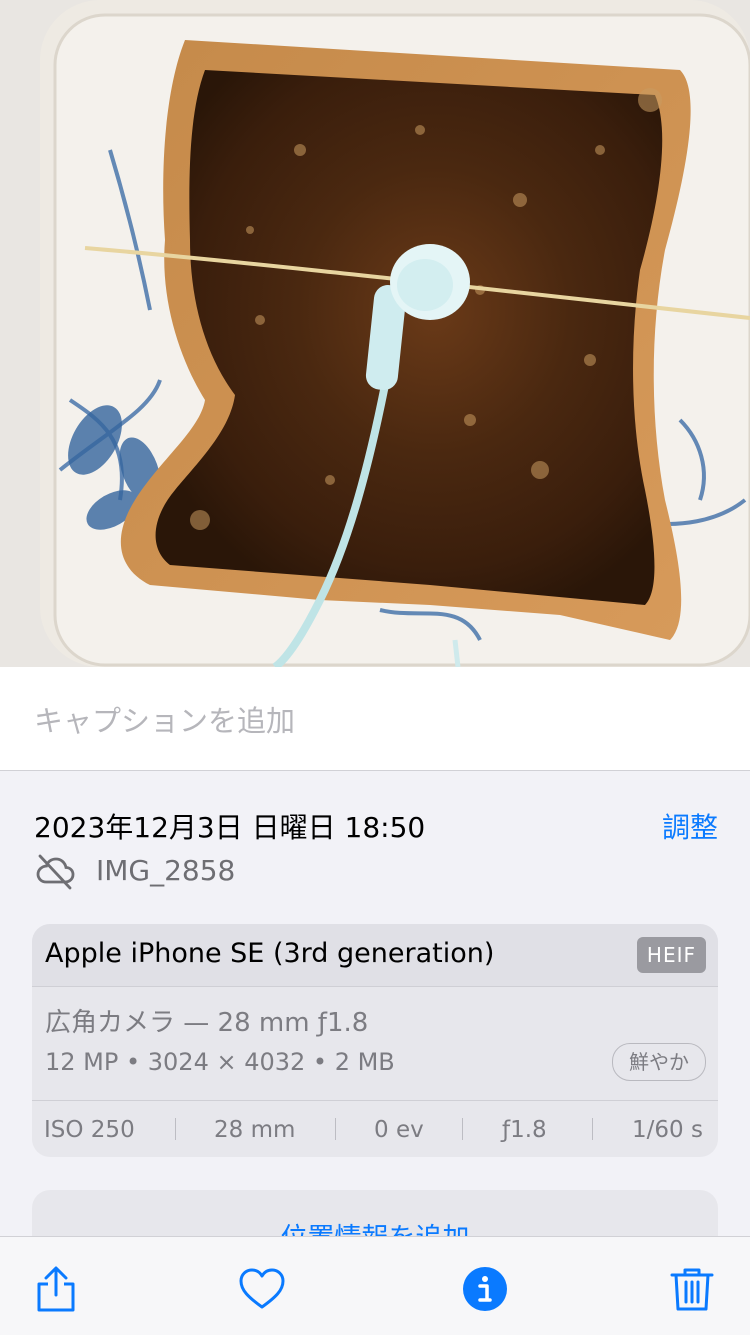 This screenshot has height=1335, width=750. Describe the element at coordinates (399, 1130) in the screenshot. I see `exif-exposure-value: 0 ev` at that location.